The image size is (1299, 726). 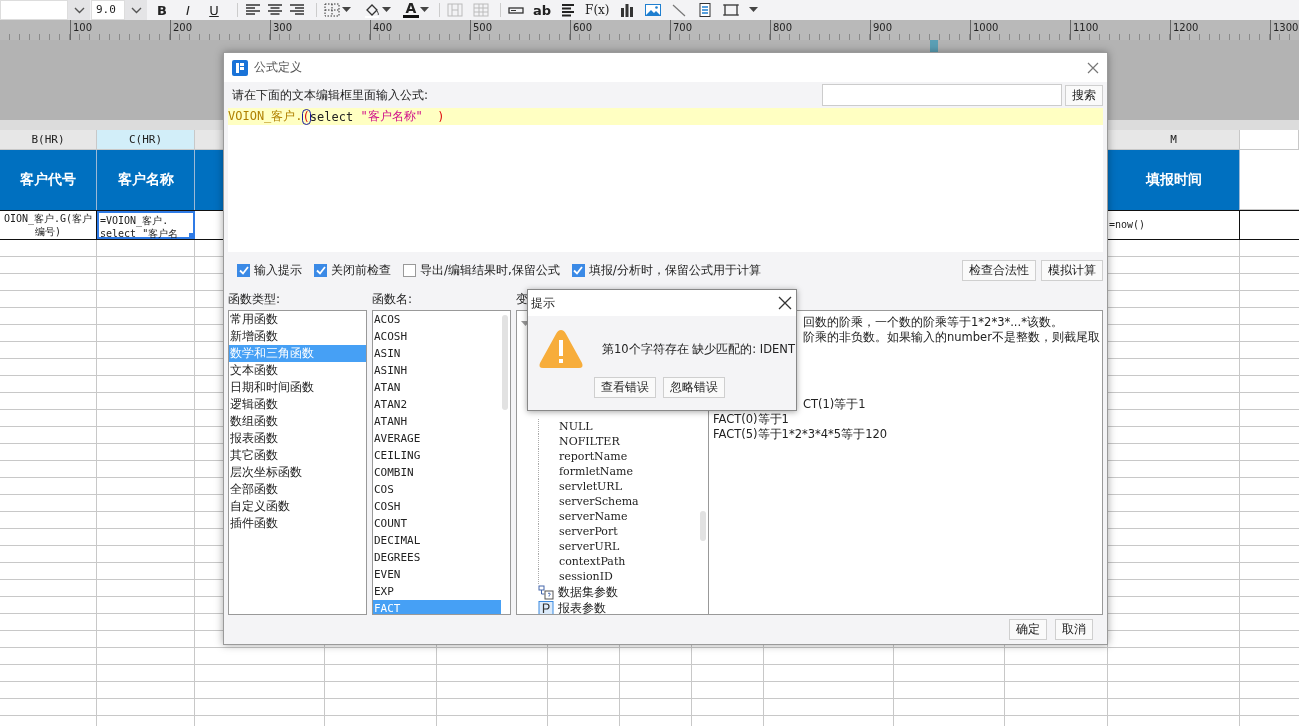 What do you see at coordinates (586, 576) in the screenshot?
I see `tree-item: sessionID` at bounding box center [586, 576].